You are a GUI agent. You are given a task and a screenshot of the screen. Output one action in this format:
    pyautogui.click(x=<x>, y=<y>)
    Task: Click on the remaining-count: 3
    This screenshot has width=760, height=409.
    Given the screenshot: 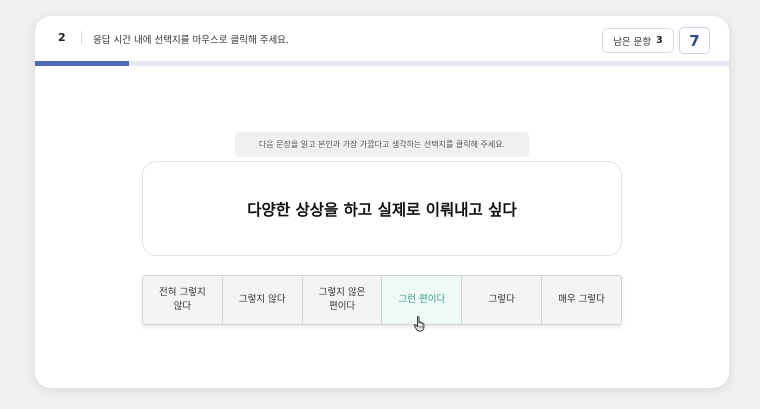 What is the action you would take?
    pyautogui.click(x=659, y=40)
    